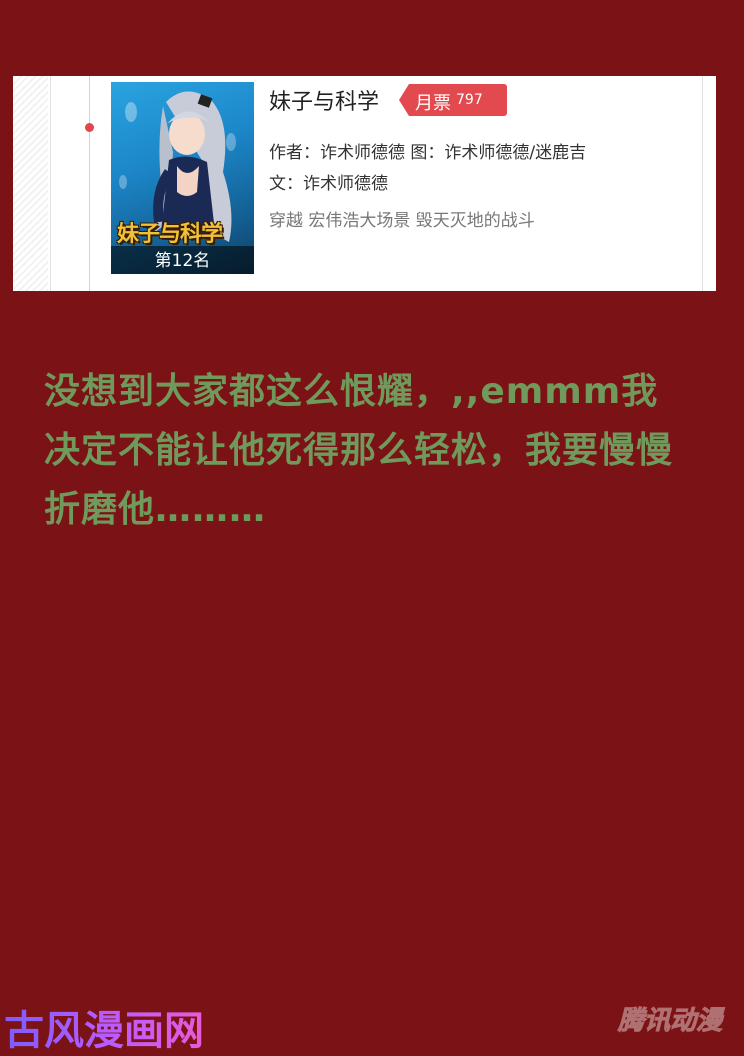 This screenshot has width=744, height=1056. I want to click on platform-watermark: 腾讯动漫, so click(669, 1021).